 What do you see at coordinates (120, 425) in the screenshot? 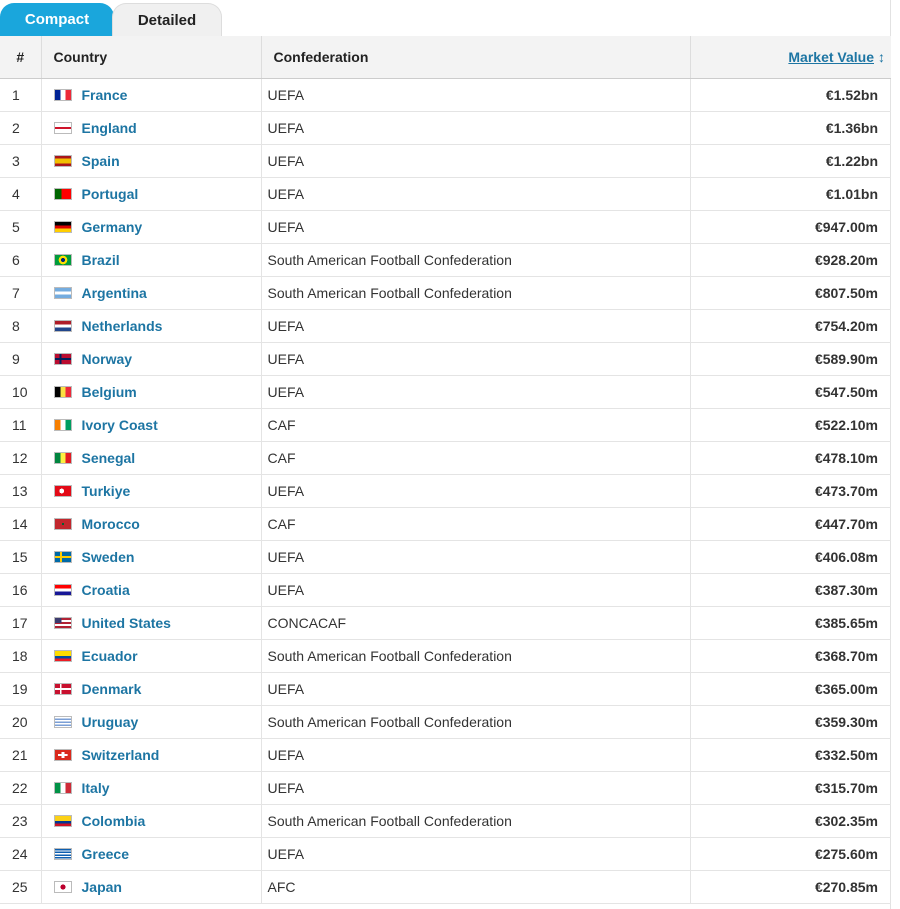
I see `country-link: Ivory Coast` at bounding box center [120, 425].